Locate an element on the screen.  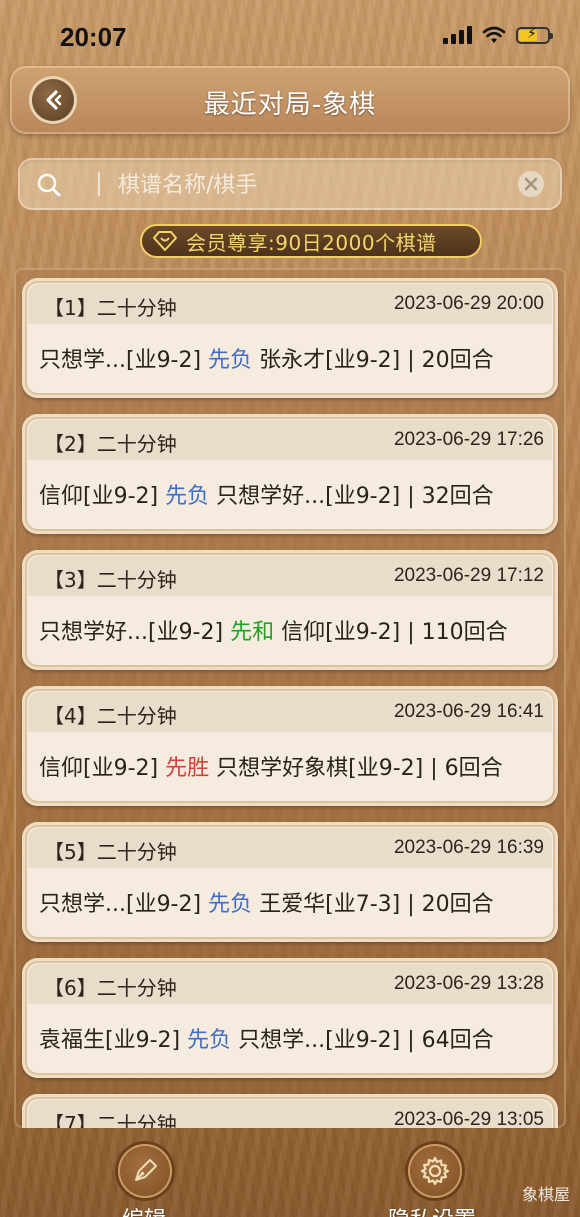
game-card-header: 【2】二十分钟 2023-06-29 17:26 is located at coordinates (290, 440).